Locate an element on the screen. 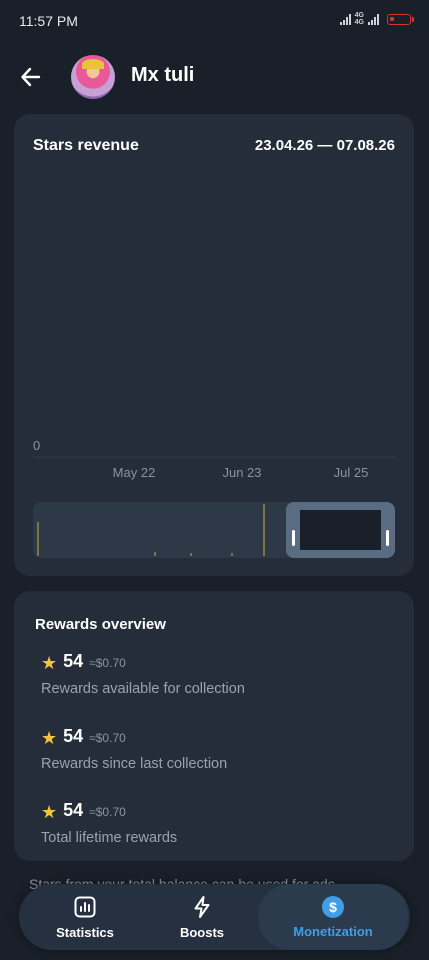 The height and width of the screenshot is (960, 429). status-time: 11:57 PM is located at coordinates (48, 21).